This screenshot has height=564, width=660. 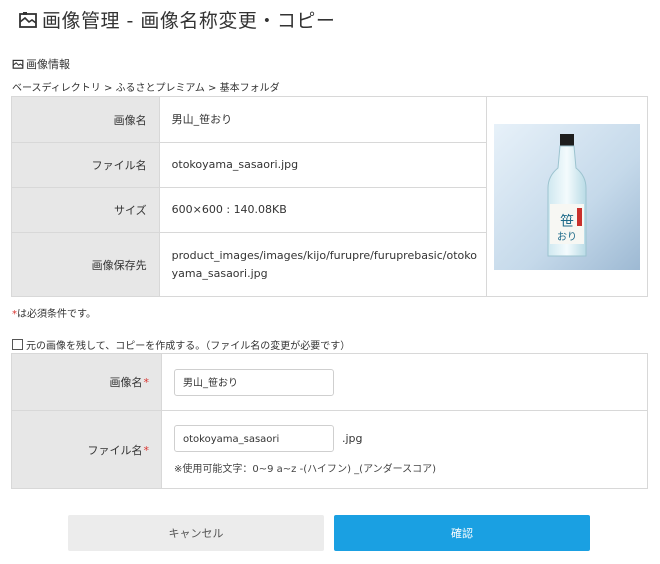 I want to click on copy-checkbox, so click(x=17, y=344).